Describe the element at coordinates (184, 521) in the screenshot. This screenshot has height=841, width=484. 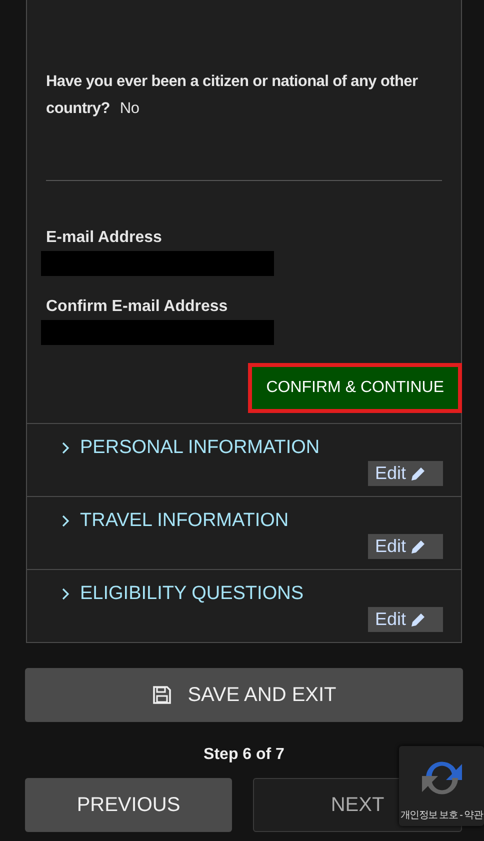
I see `section-title: TRAVEL INFORMATION` at that location.